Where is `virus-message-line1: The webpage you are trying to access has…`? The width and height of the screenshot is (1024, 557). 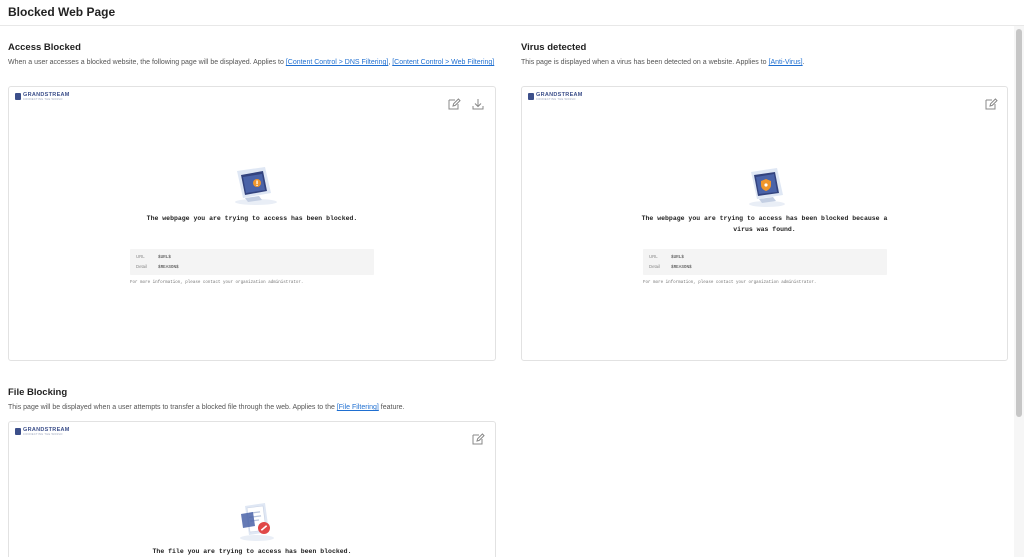
virus-message-line1: The webpage you are trying to access has… is located at coordinates (764, 218).